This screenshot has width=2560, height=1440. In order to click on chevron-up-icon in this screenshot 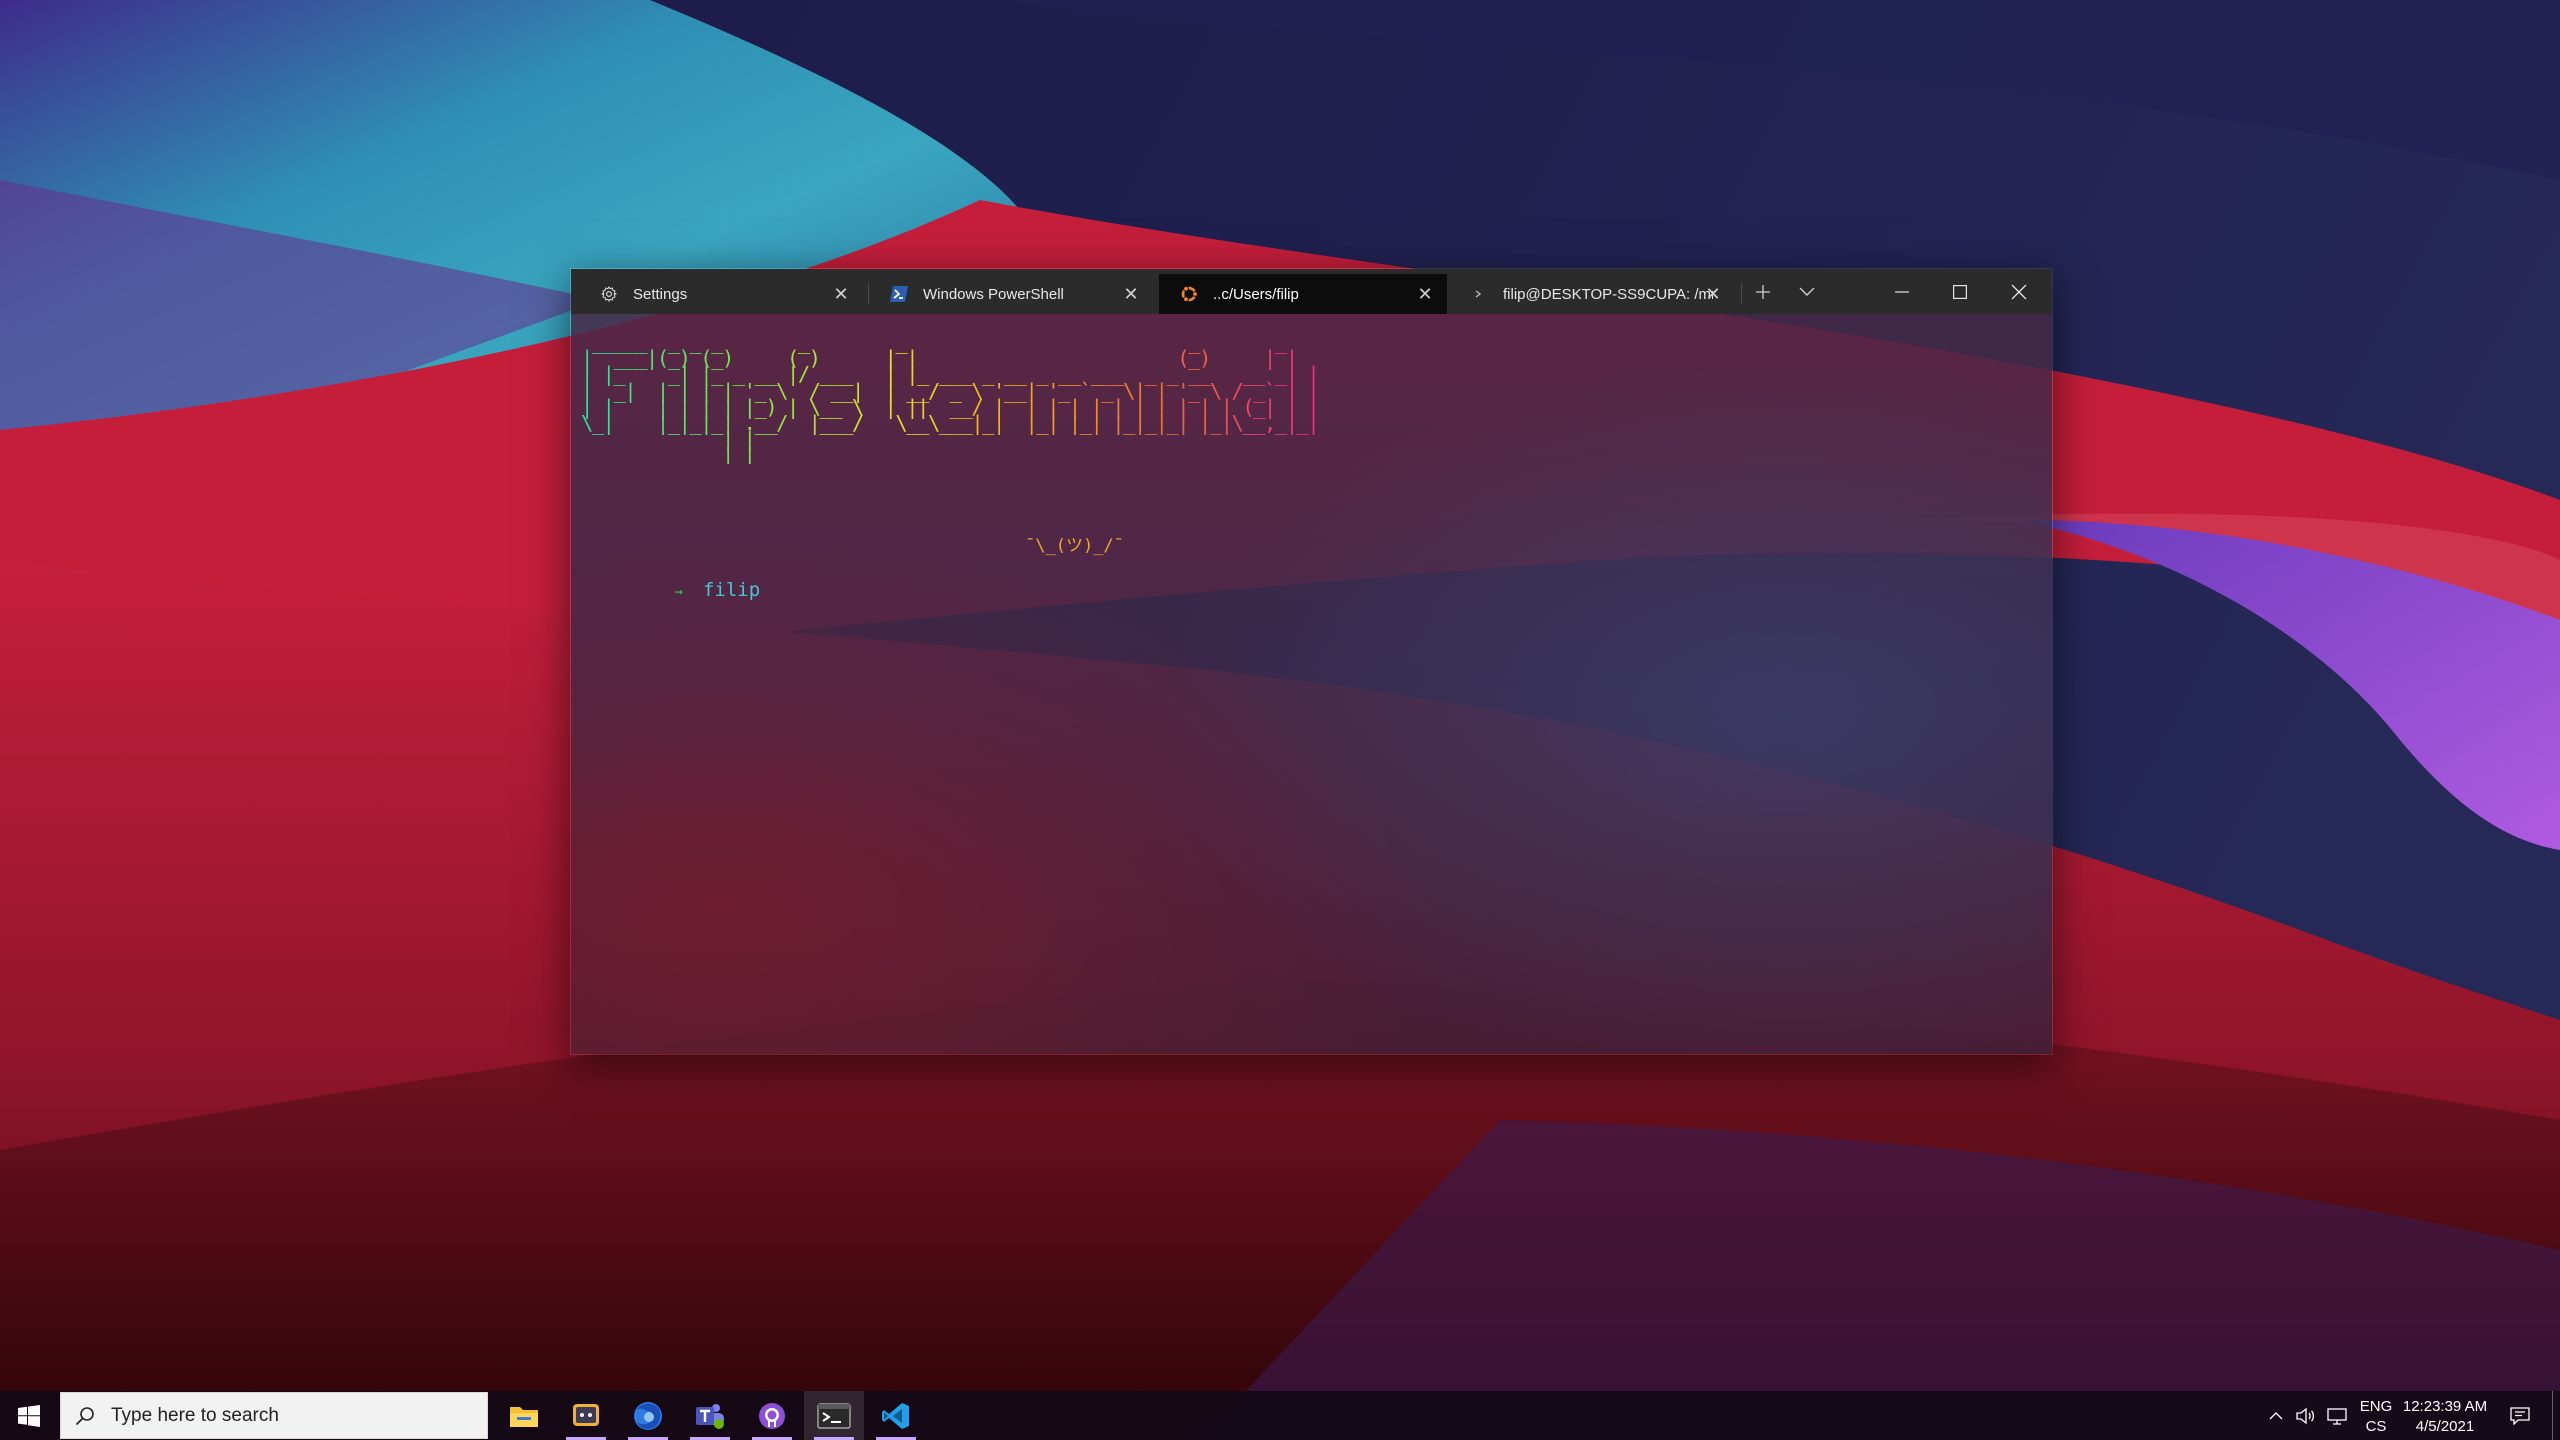, I will do `click(2276, 1416)`.